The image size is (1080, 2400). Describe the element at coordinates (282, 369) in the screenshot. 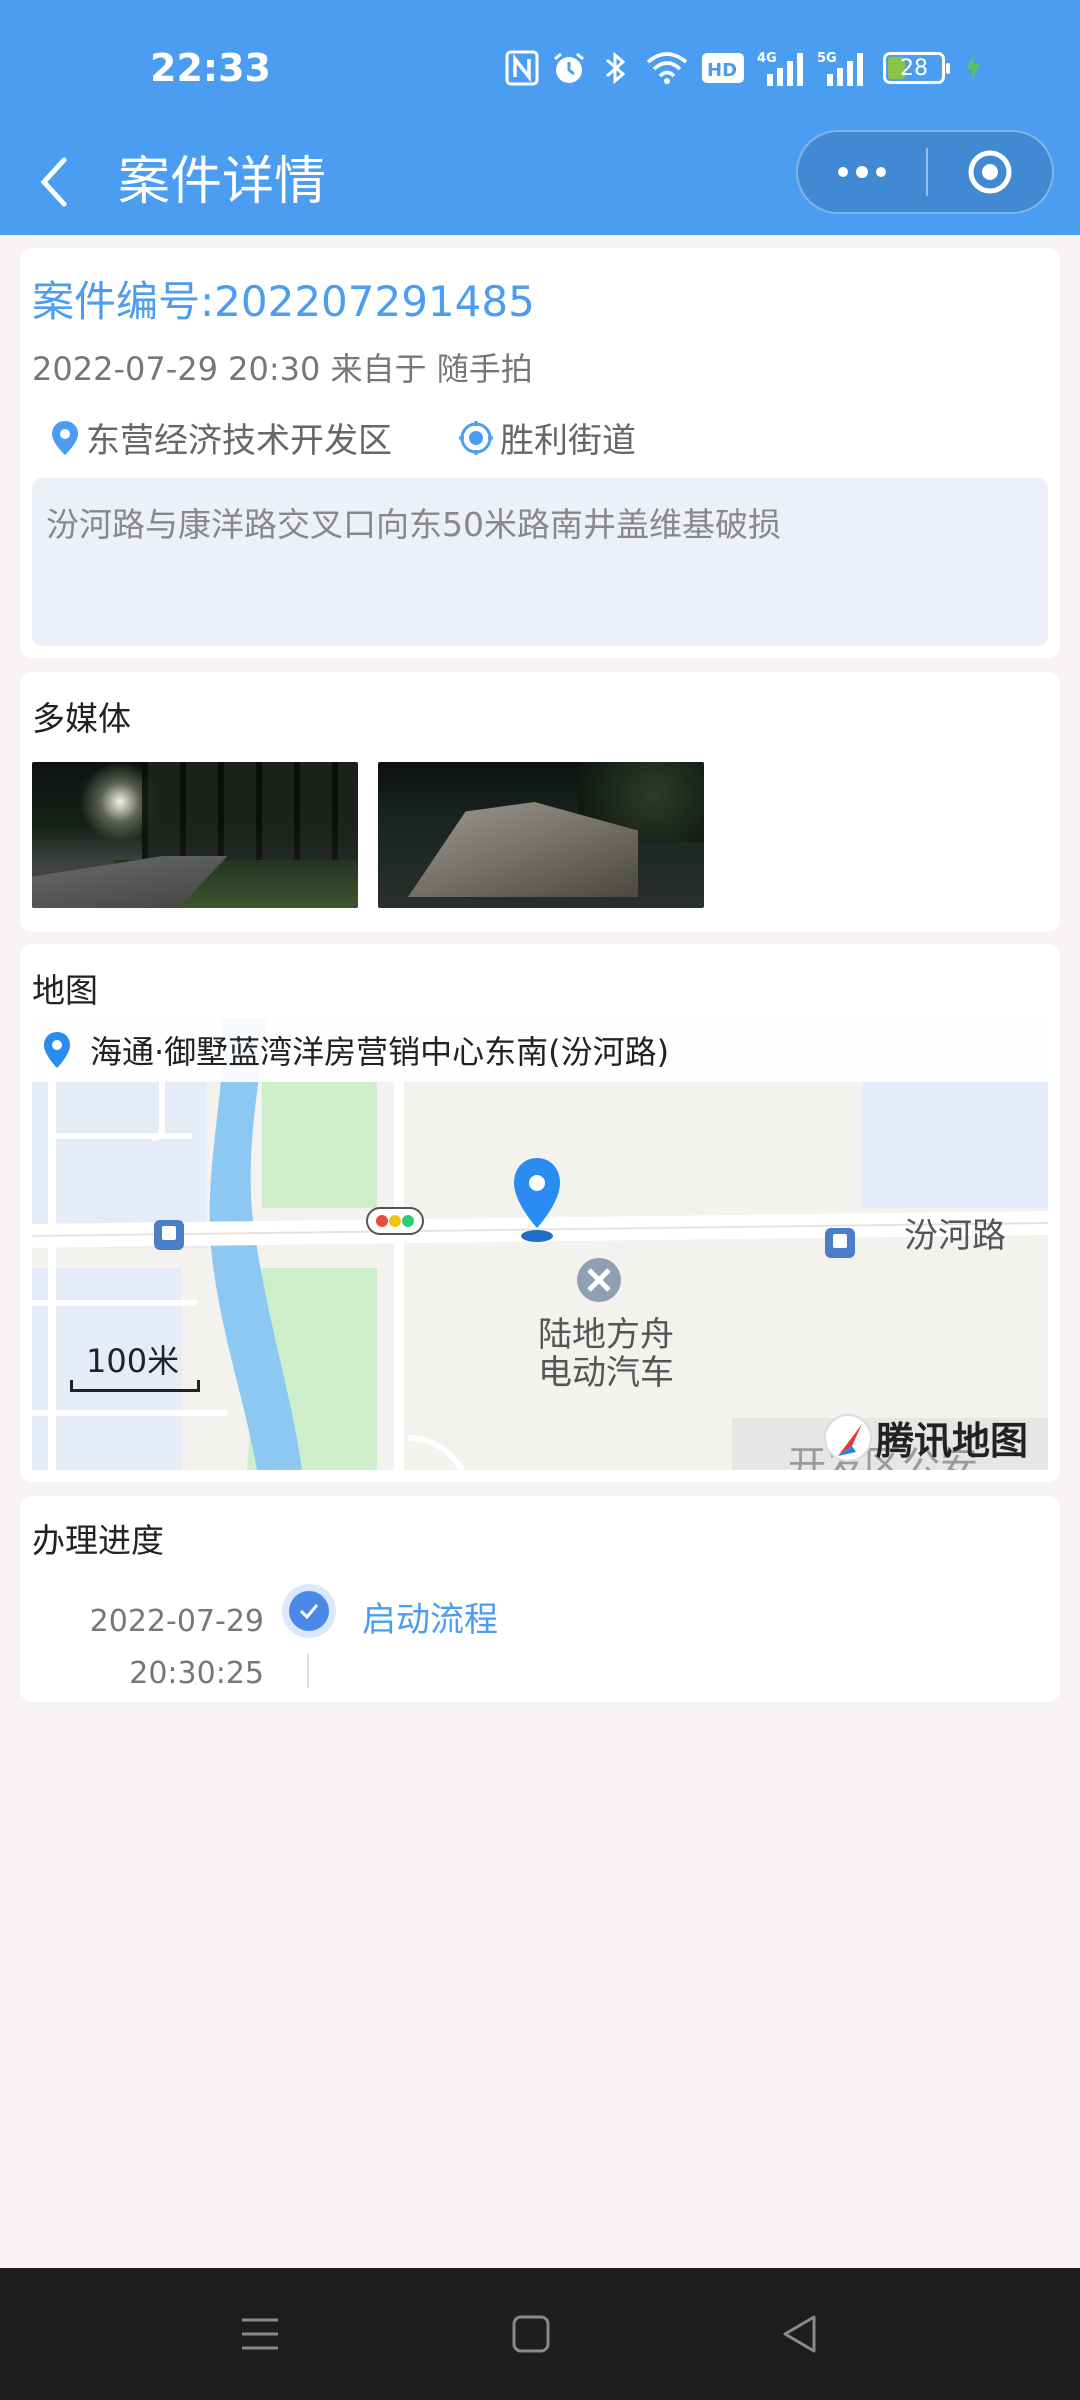

I see `case-meta: 2022-07-29 20:30 来自于 随手拍` at that location.